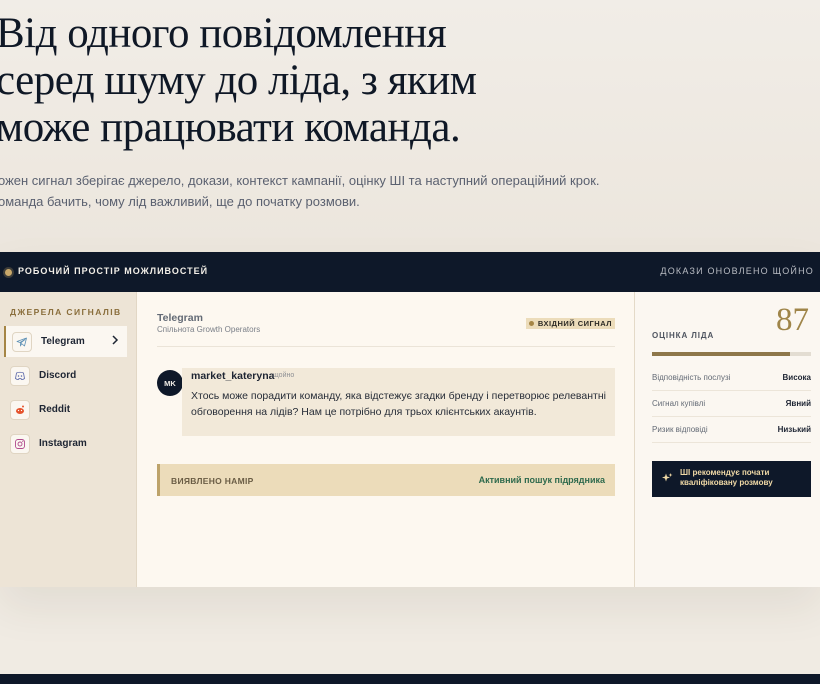 The width and height of the screenshot is (820, 684). Describe the element at coordinates (731, 378) in the screenshot. I see `score-row: Відповідність послузі Висока` at that location.